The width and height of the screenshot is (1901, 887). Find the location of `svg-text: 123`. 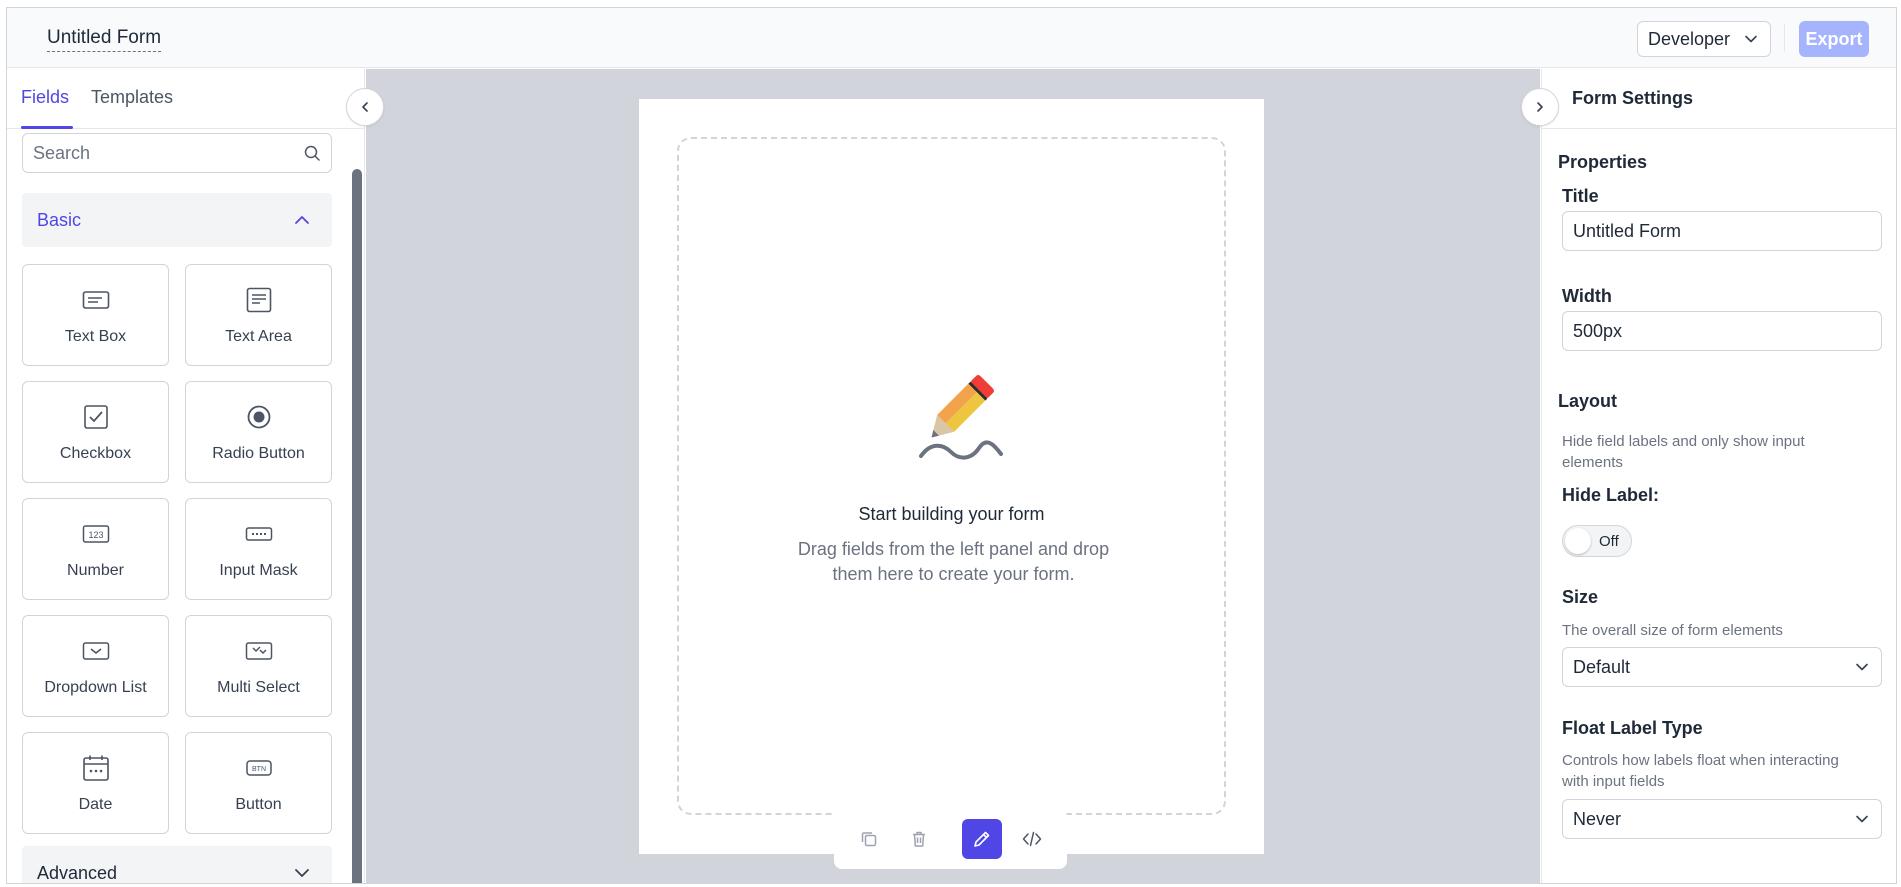

svg-text: 123 is located at coordinates (95, 535).